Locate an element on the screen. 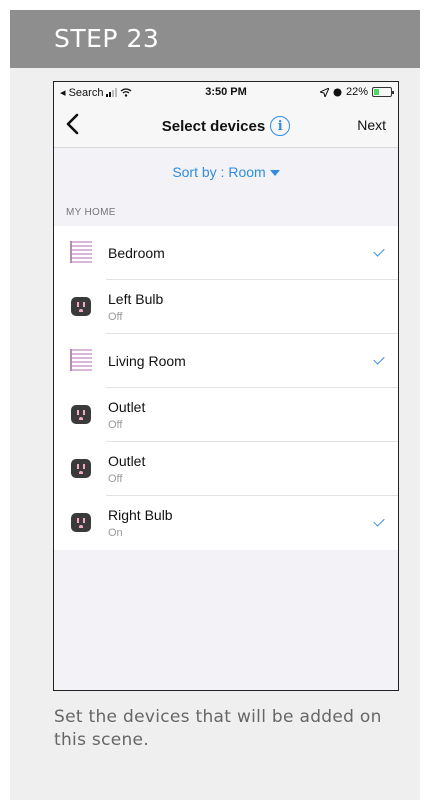 This screenshot has width=430, height=810. step-title: STEP 23 is located at coordinates (107, 38).